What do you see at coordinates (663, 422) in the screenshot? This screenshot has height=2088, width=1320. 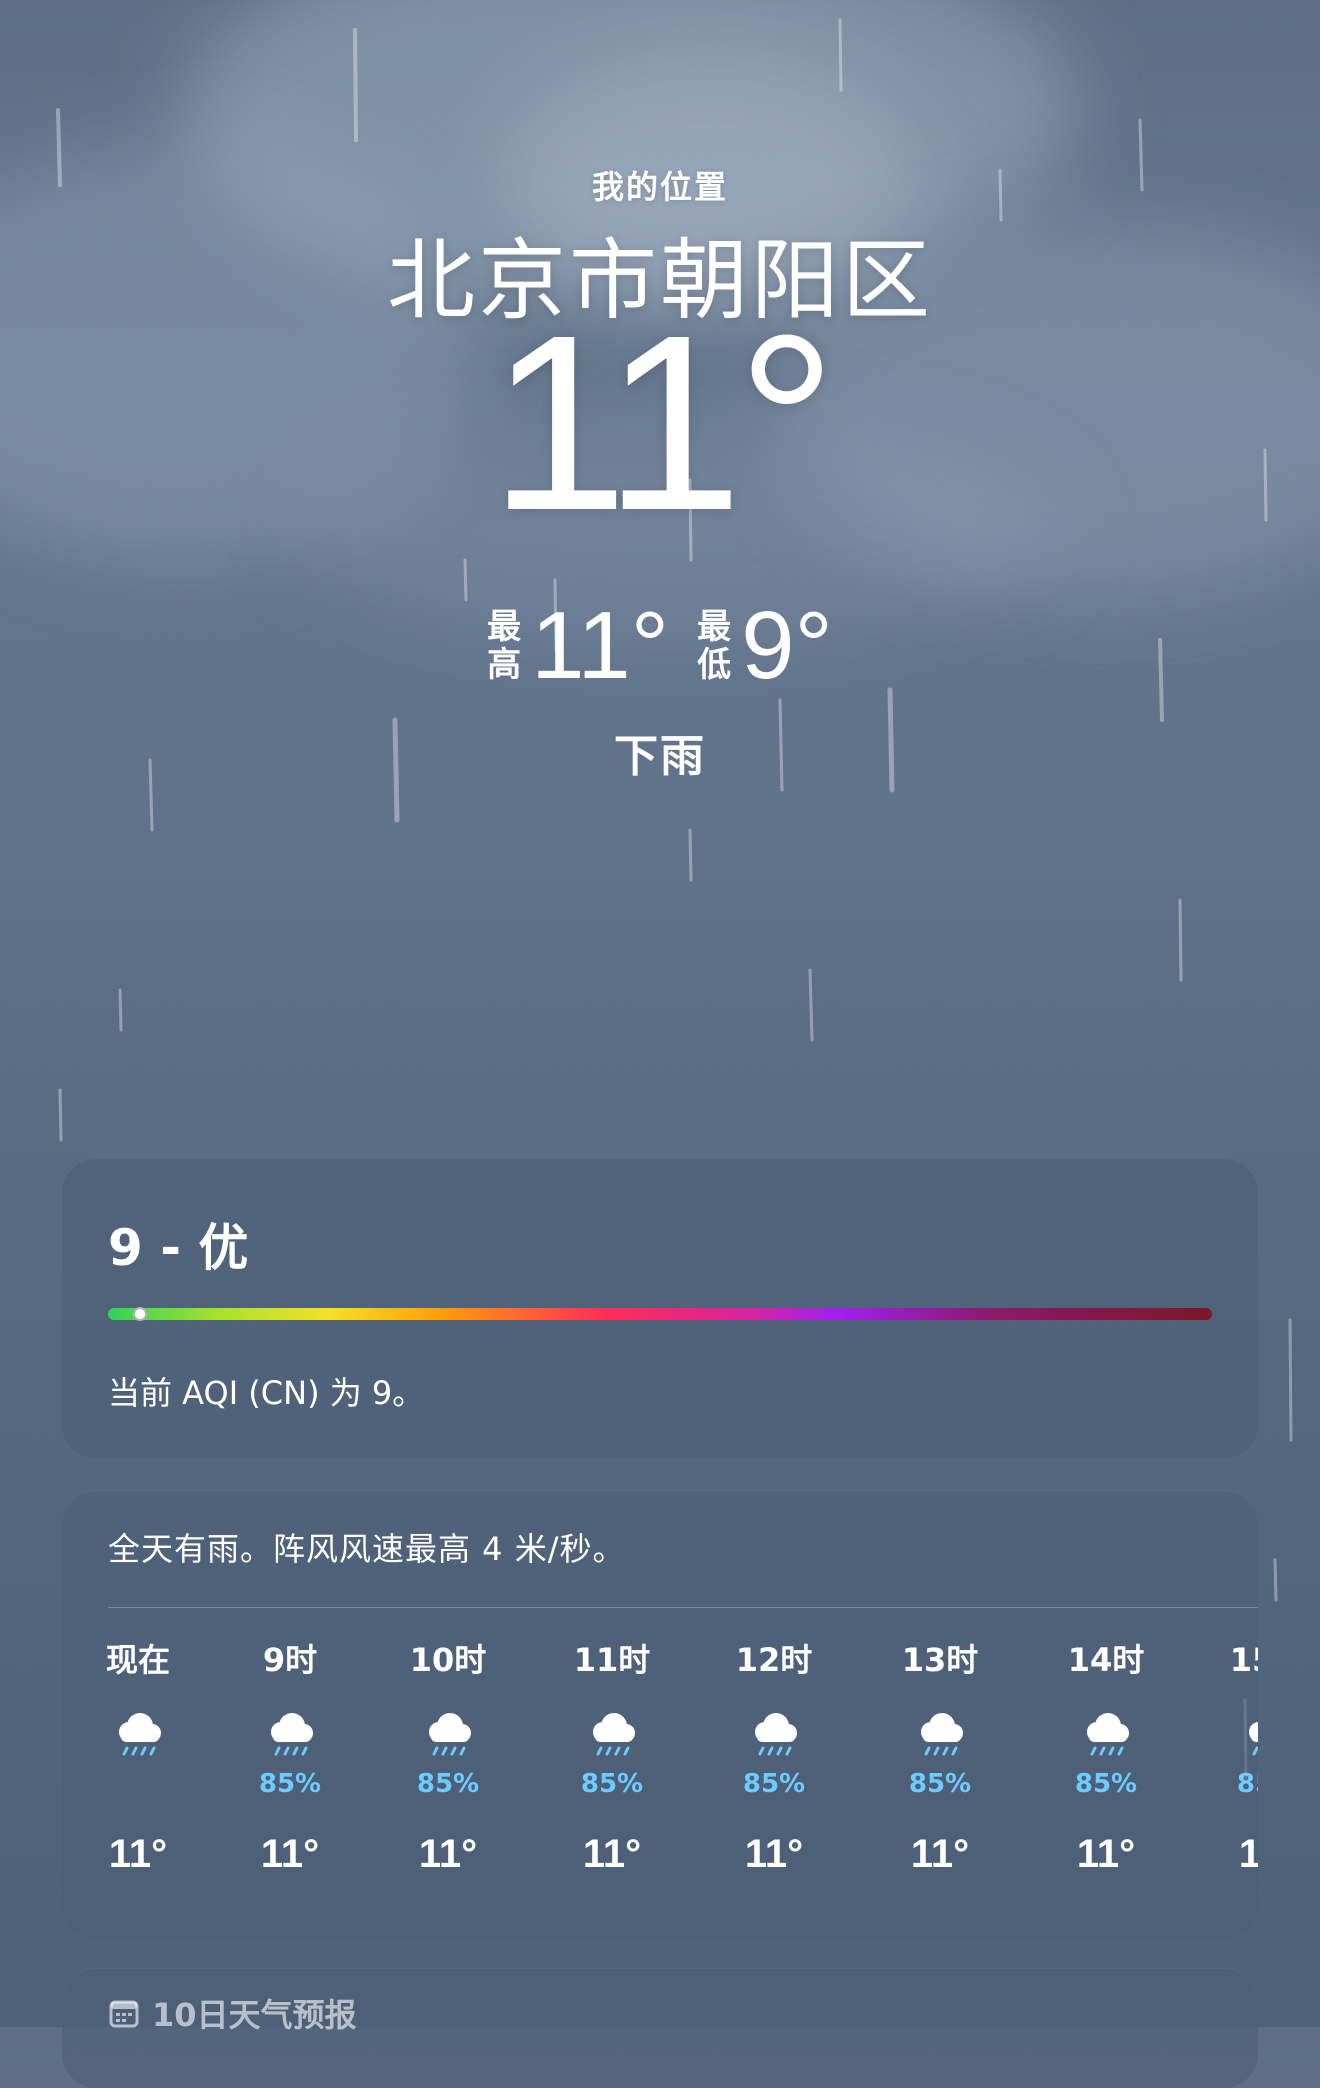 I see `current-temperature: 11°` at bounding box center [663, 422].